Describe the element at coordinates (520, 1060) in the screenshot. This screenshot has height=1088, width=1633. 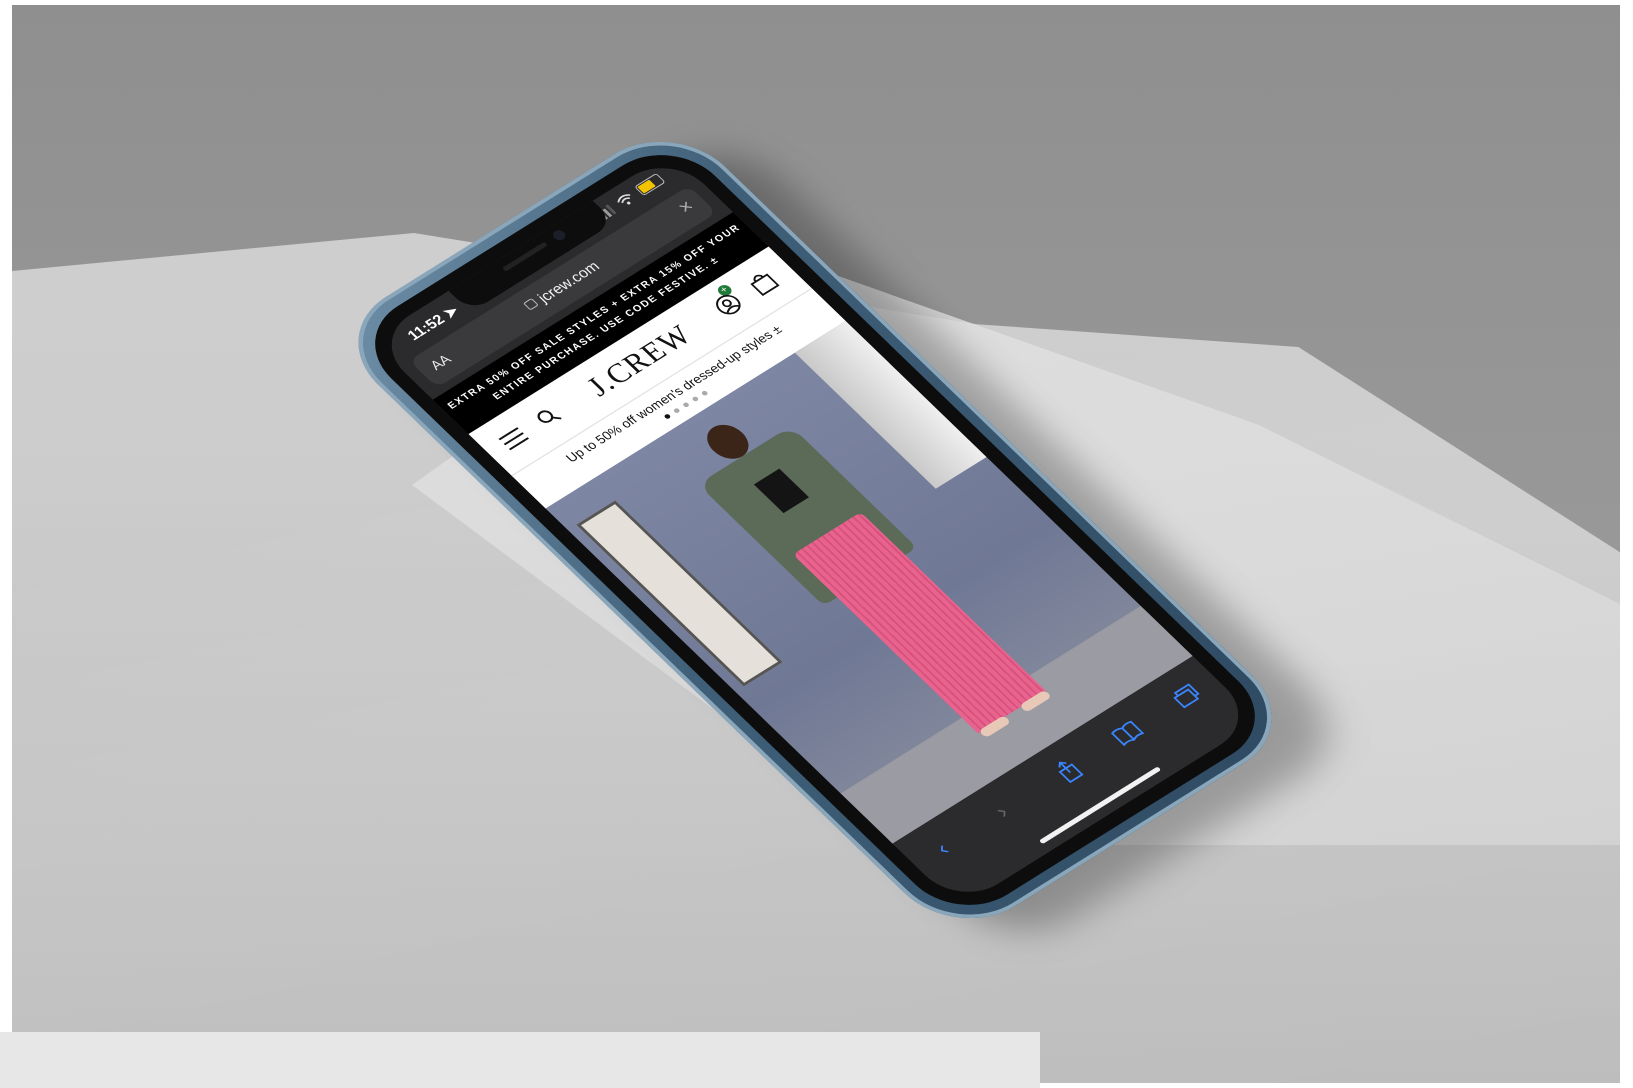
I see `floor-strip` at that location.